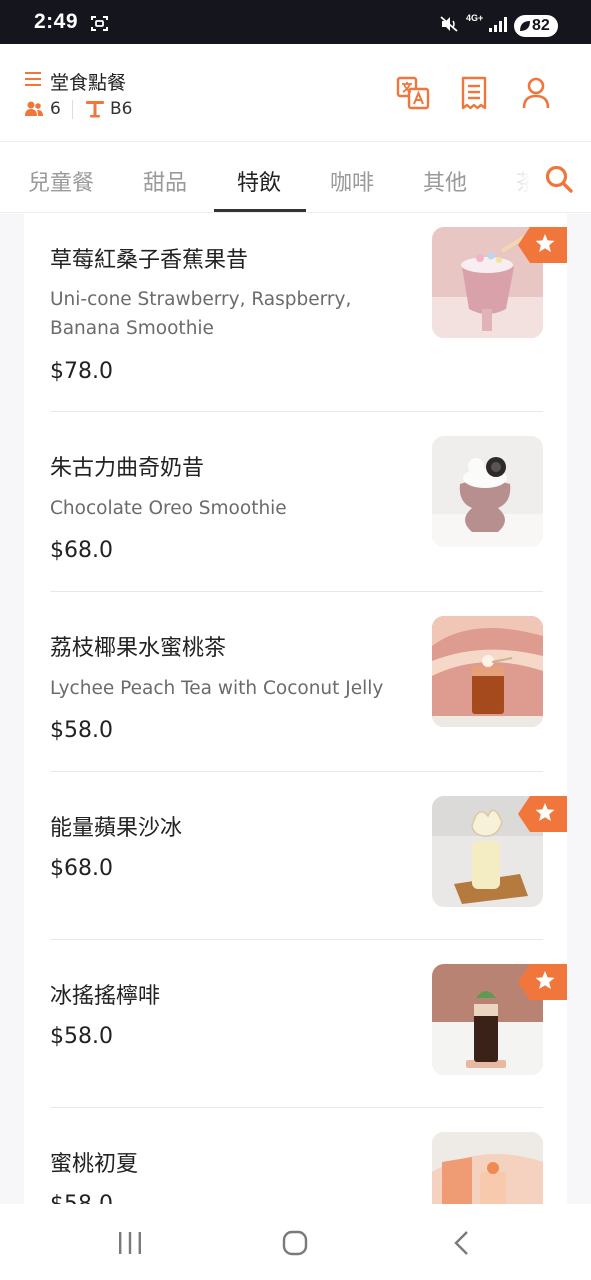 The width and height of the screenshot is (591, 1280). What do you see at coordinates (94, 1164) in the screenshot?
I see `item-name: 蜜桃初夏` at bounding box center [94, 1164].